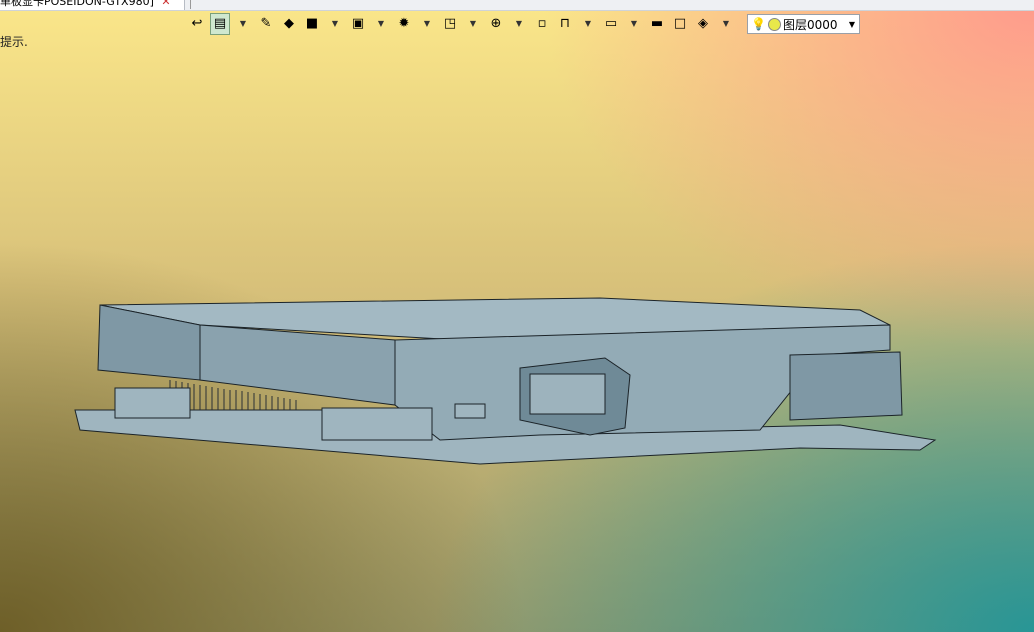 This screenshot has height=632, width=1034. I want to click on view-toolbar: ↩ ▤ ▼ ✎ ◆ ■ ▼ ▣ ▼ ✹ ▼ ◳ ▼ ⊕ ▼ ▫ ⊓ ▼ ▭ ▼ ▬ □ ◈ ▼ 💡 图层0000 ▼, so click(523, 24).